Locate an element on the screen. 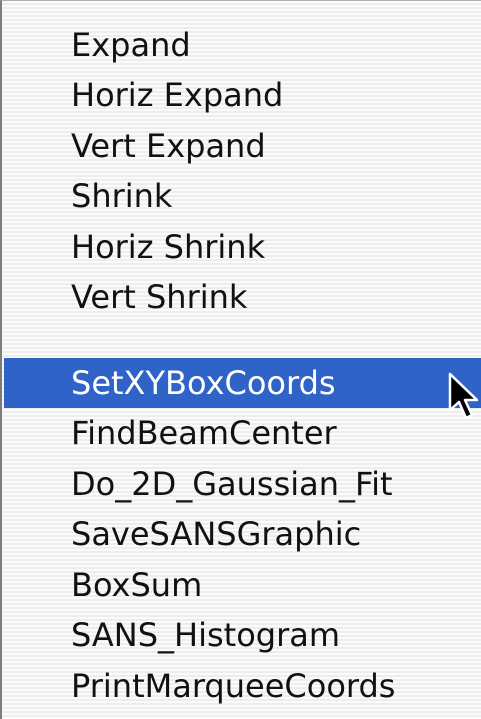  menu-item-setxyboxcoords: SetXYBoxCoords is located at coordinates (242, 383).